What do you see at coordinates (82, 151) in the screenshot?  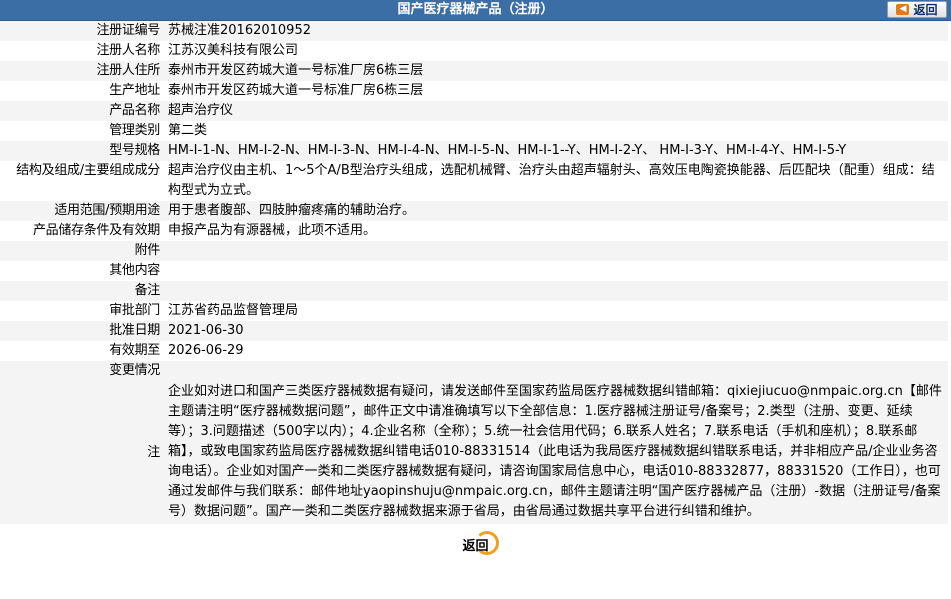 I see `row-label: 型号规格` at bounding box center [82, 151].